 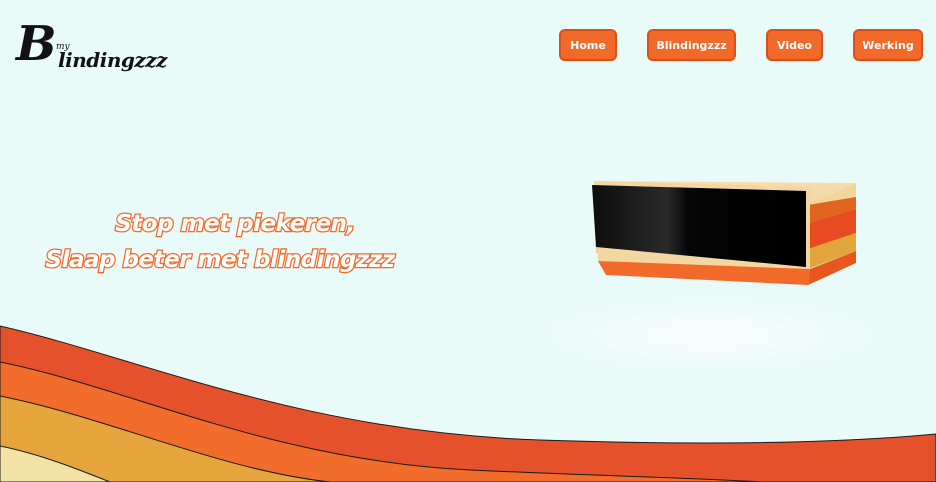 What do you see at coordinates (691, 45) in the screenshot?
I see `nav-blindingzzz-button: Blindingzzz` at bounding box center [691, 45].